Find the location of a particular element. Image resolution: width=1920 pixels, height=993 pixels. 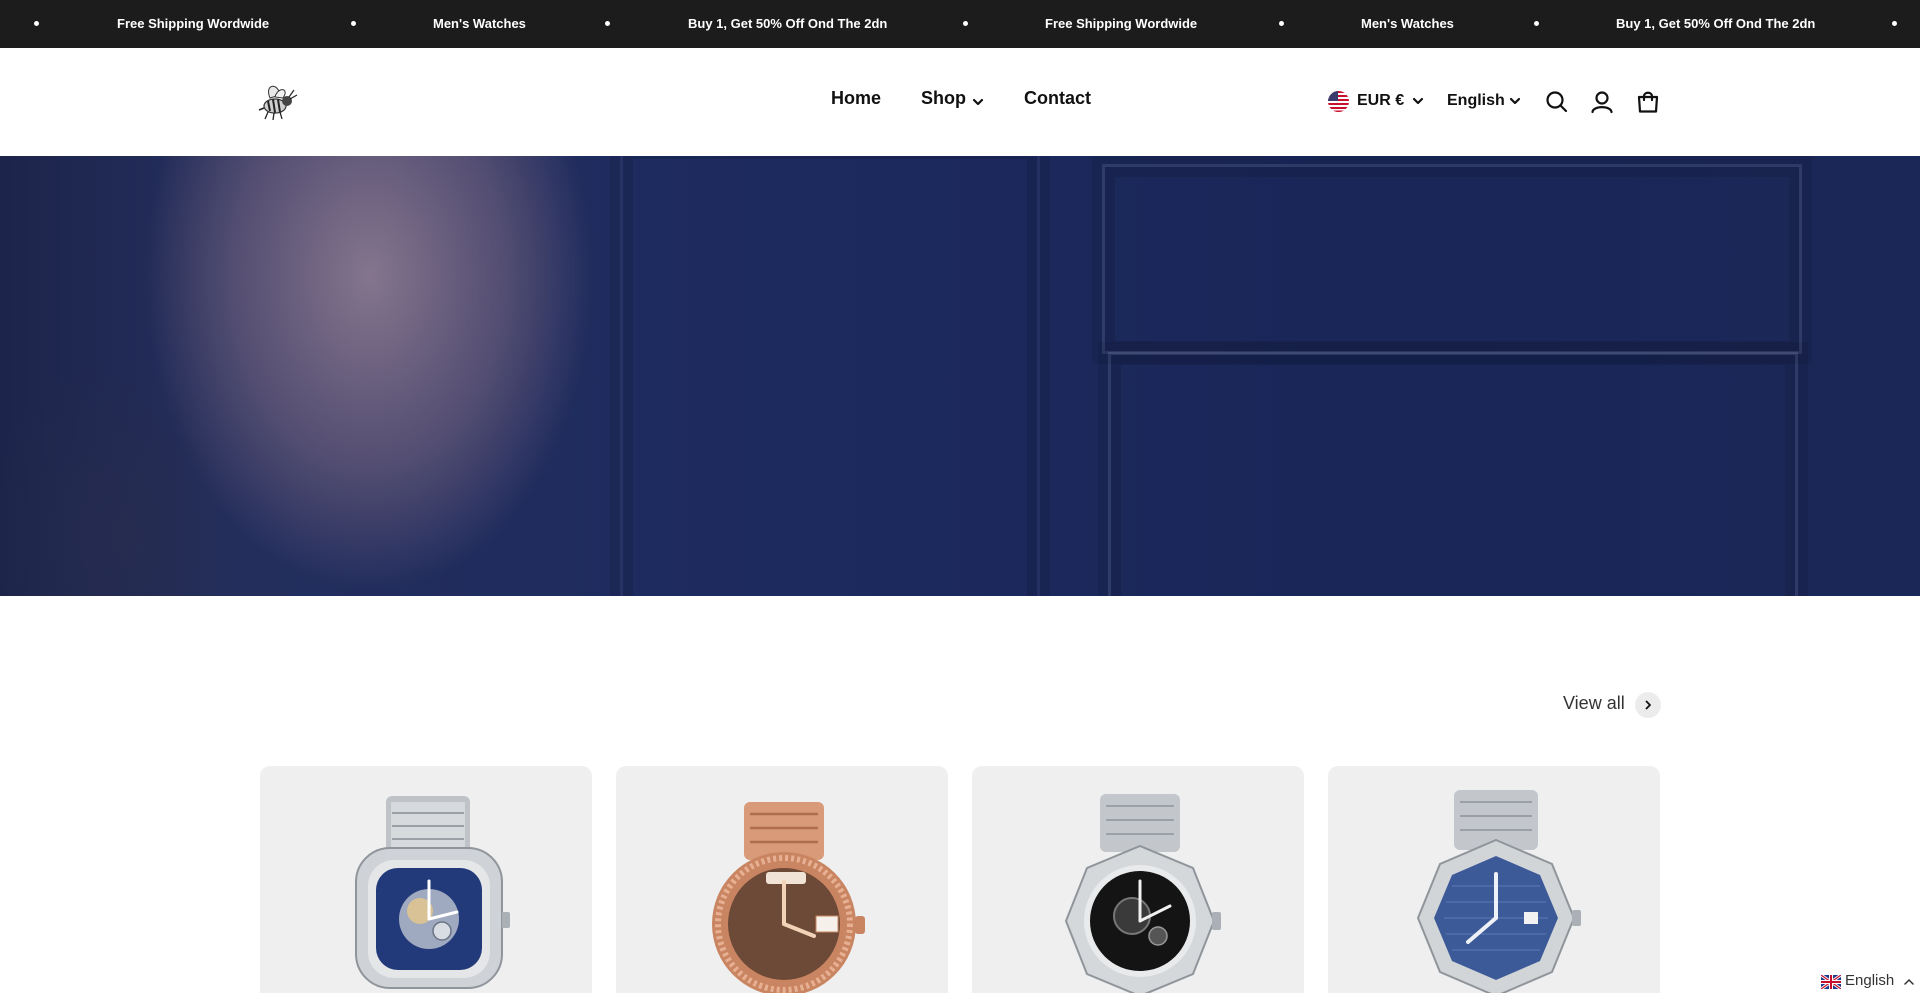

hero-arm-image is located at coordinates (320, 376).